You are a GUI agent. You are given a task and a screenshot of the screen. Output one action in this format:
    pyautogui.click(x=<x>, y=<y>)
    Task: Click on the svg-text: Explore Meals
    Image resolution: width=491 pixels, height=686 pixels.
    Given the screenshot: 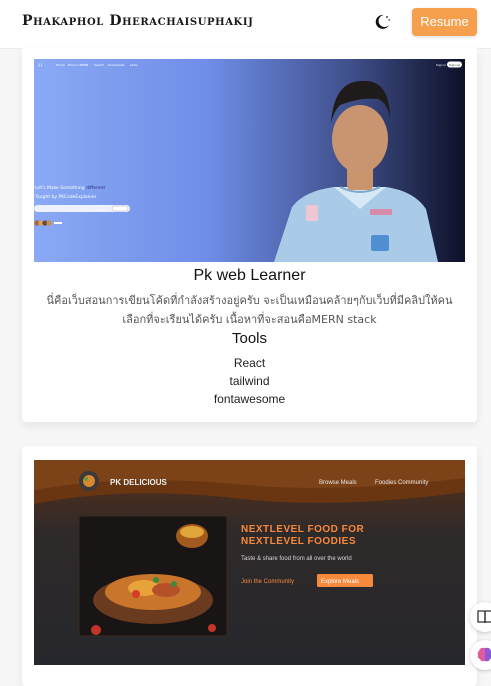 What is the action you would take?
    pyautogui.click(x=340, y=582)
    